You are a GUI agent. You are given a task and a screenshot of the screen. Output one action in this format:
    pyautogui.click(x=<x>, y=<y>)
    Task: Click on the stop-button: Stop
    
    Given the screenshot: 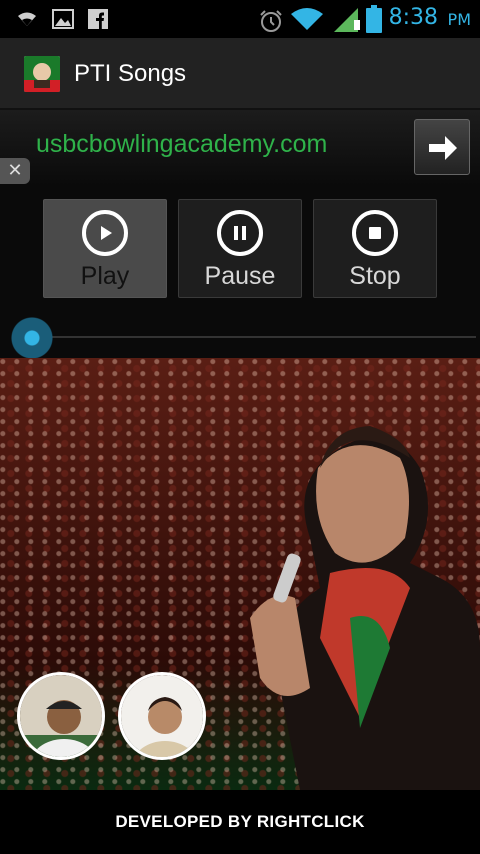 What is the action you would take?
    pyautogui.click(x=375, y=248)
    